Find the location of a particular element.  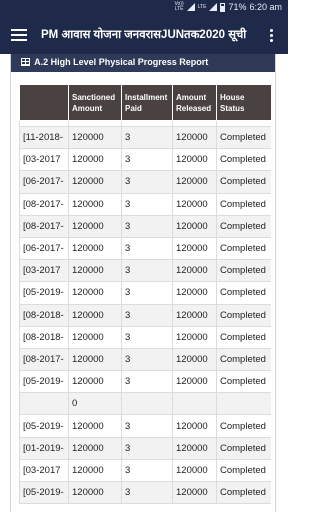

header-amount-released: Amount Released is located at coordinates (194, 102).